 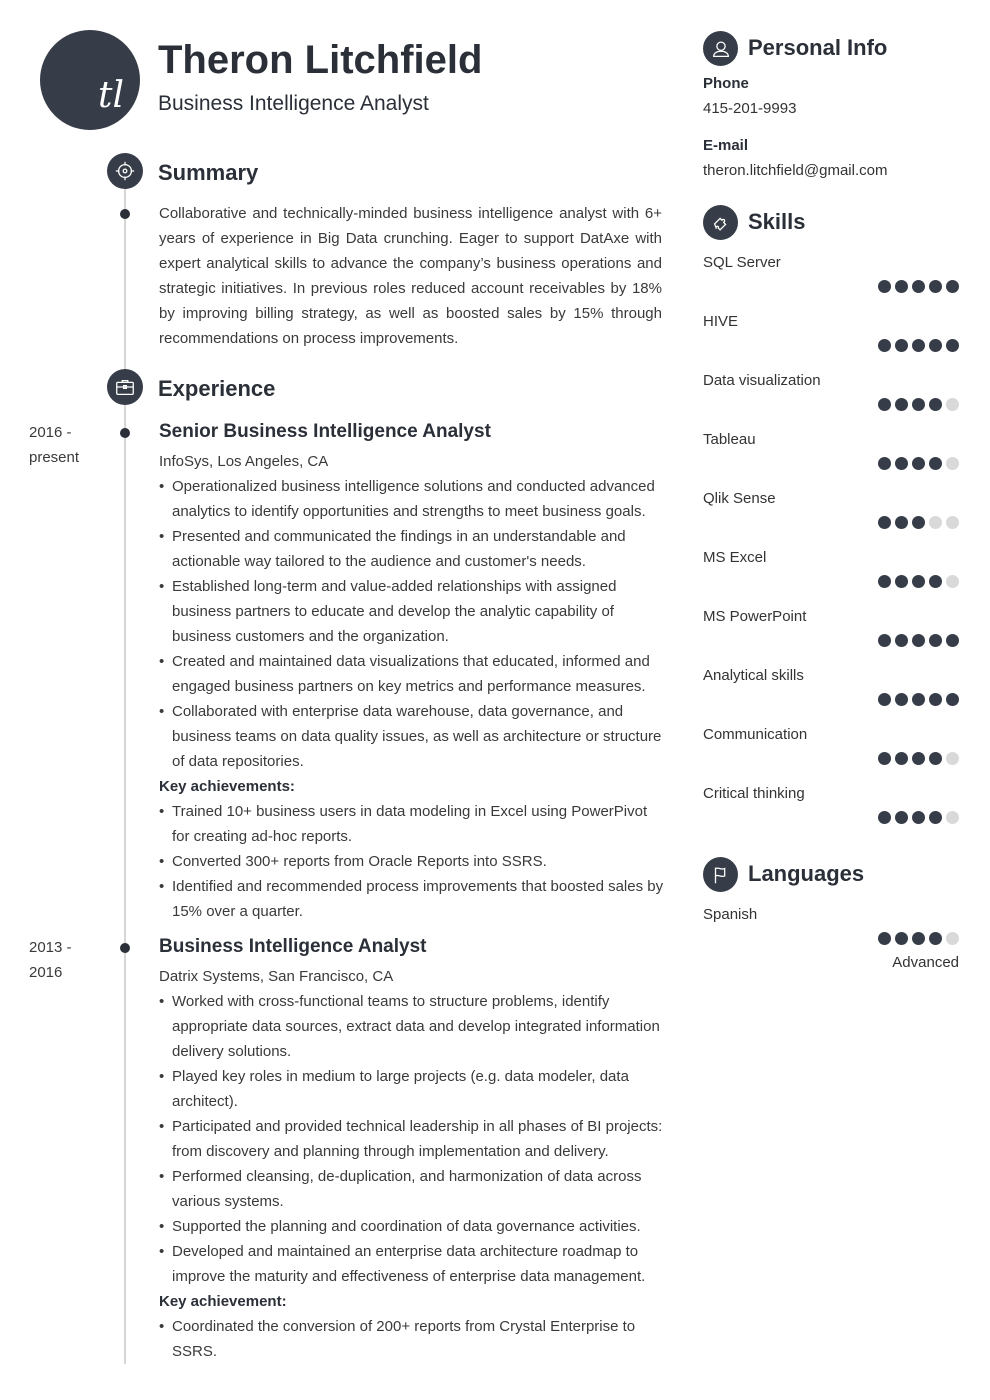 What do you see at coordinates (831, 577) in the screenshot?
I see `skill-item: MS Excel` at bounding box center [831, 577].